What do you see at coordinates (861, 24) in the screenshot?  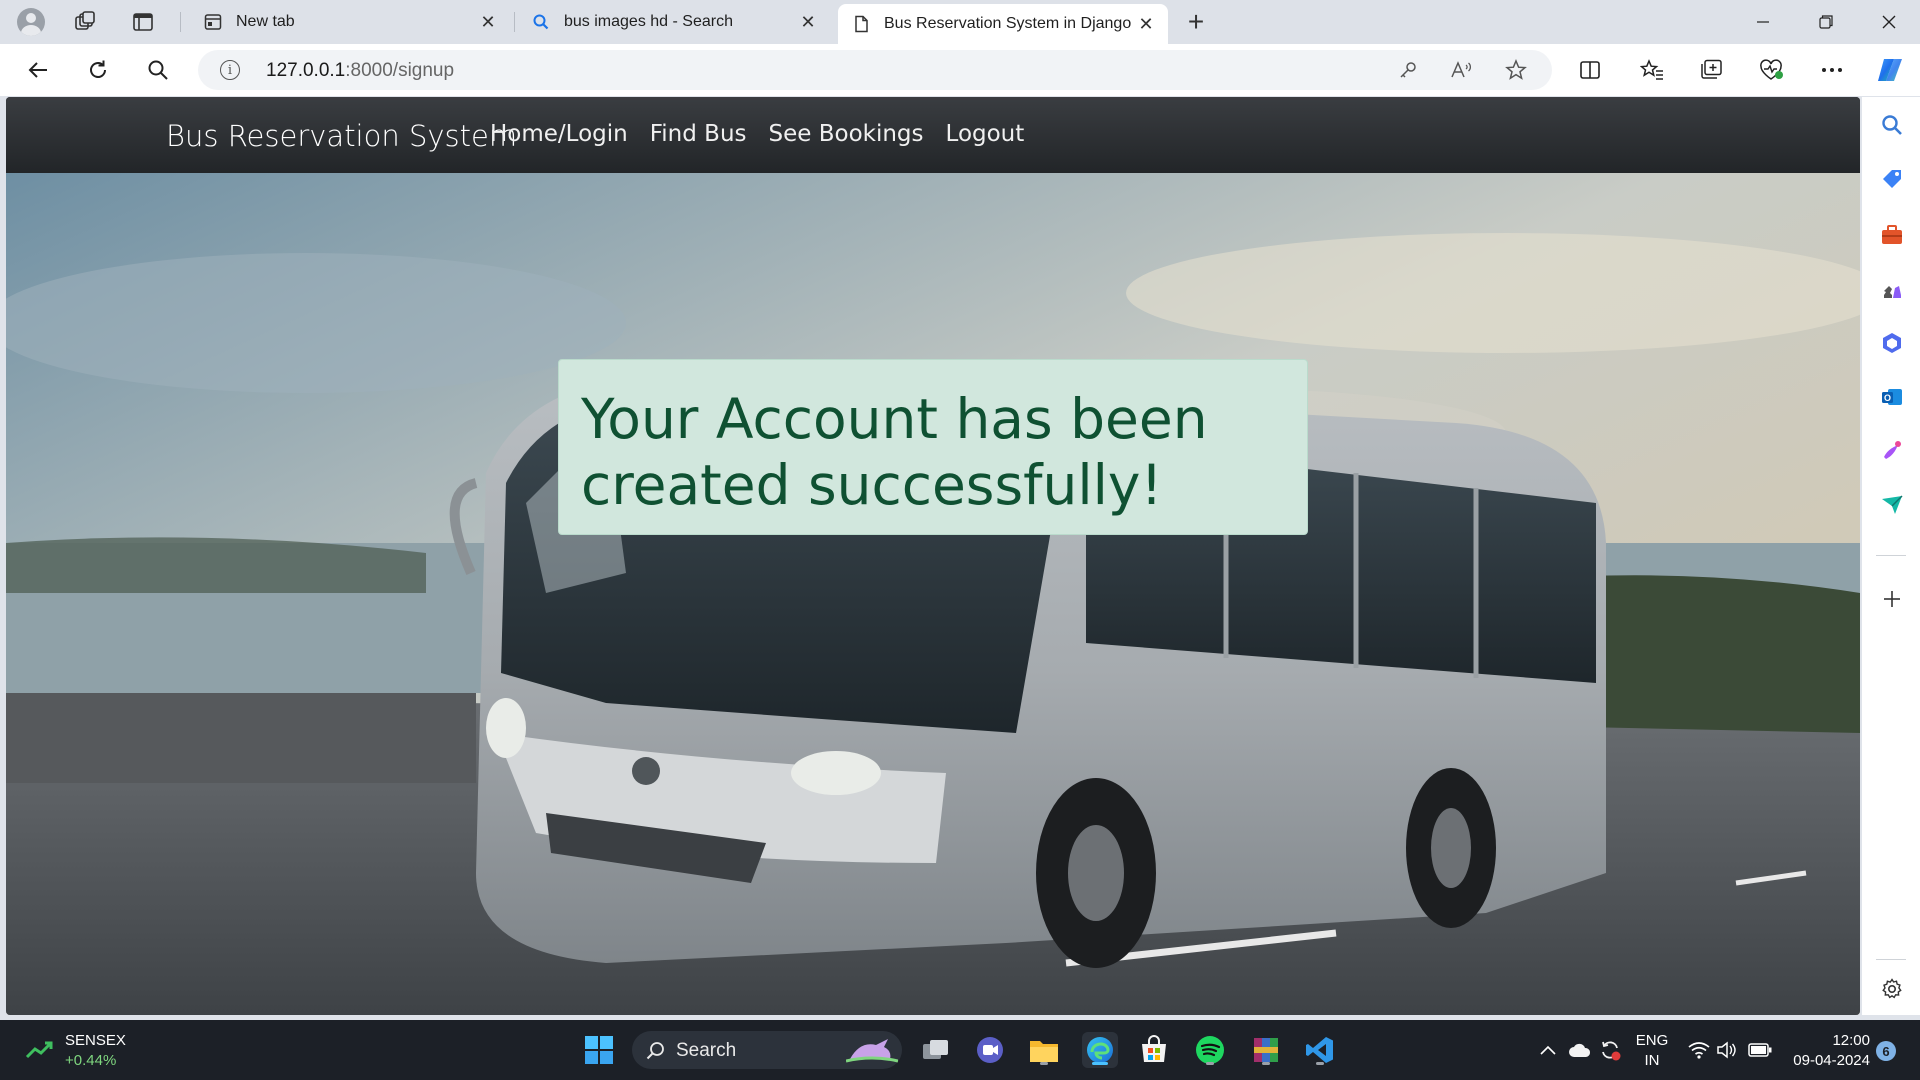 I see `page-icon` at bounding box center [861, 24].